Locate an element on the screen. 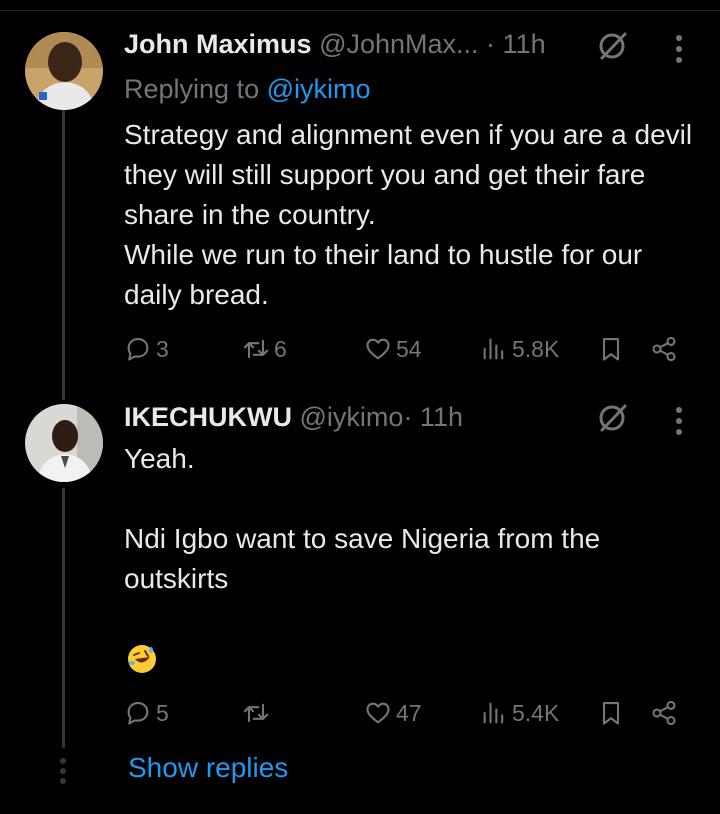 The width and height of the screenshot is (720, 814). rolling-on-floor-laughing-icon is located at coordinates (142, 659).